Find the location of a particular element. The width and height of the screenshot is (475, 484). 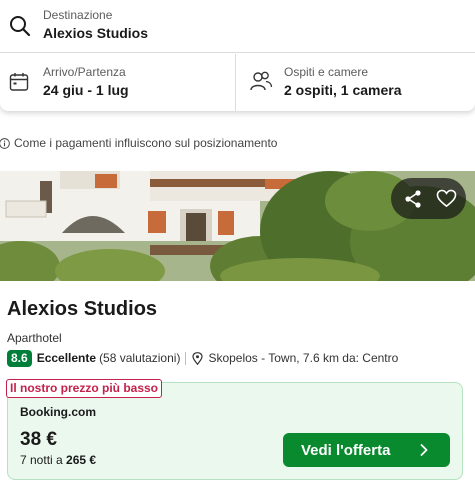

deal-total-line: 7 notti a 265 € is located at coordinates (58, 460).